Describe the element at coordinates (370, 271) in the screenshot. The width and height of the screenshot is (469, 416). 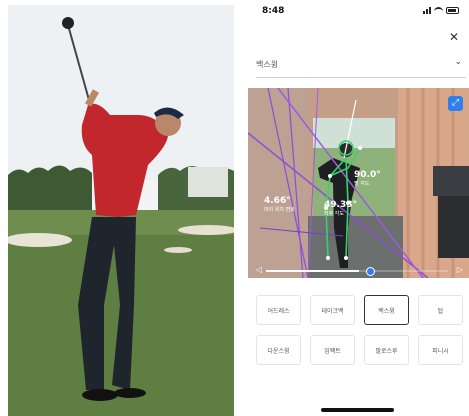
I see `timeline-scrubber` at that location.